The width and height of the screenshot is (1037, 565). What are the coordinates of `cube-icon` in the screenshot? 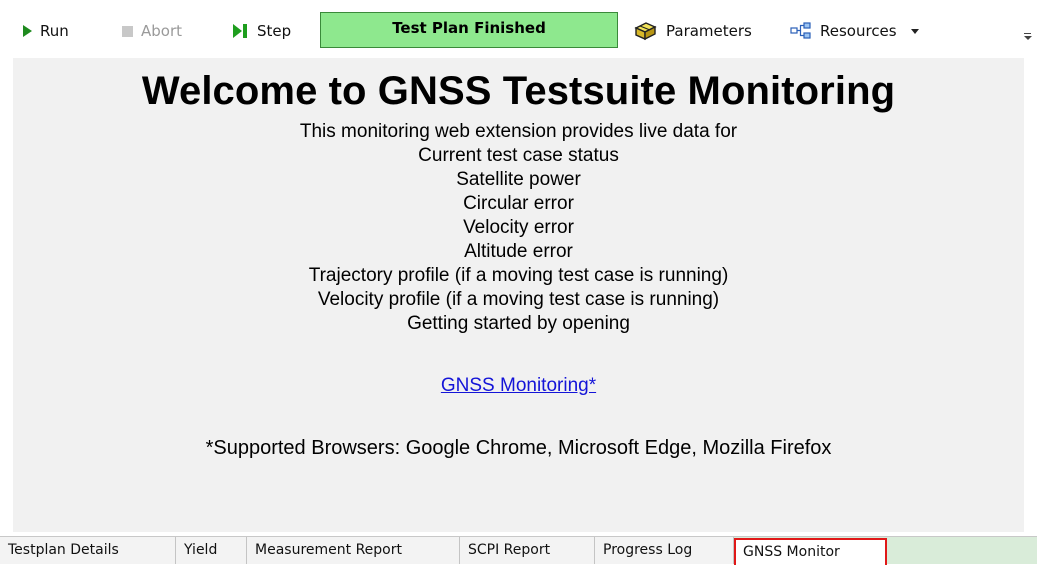 It's located at (645, 31).